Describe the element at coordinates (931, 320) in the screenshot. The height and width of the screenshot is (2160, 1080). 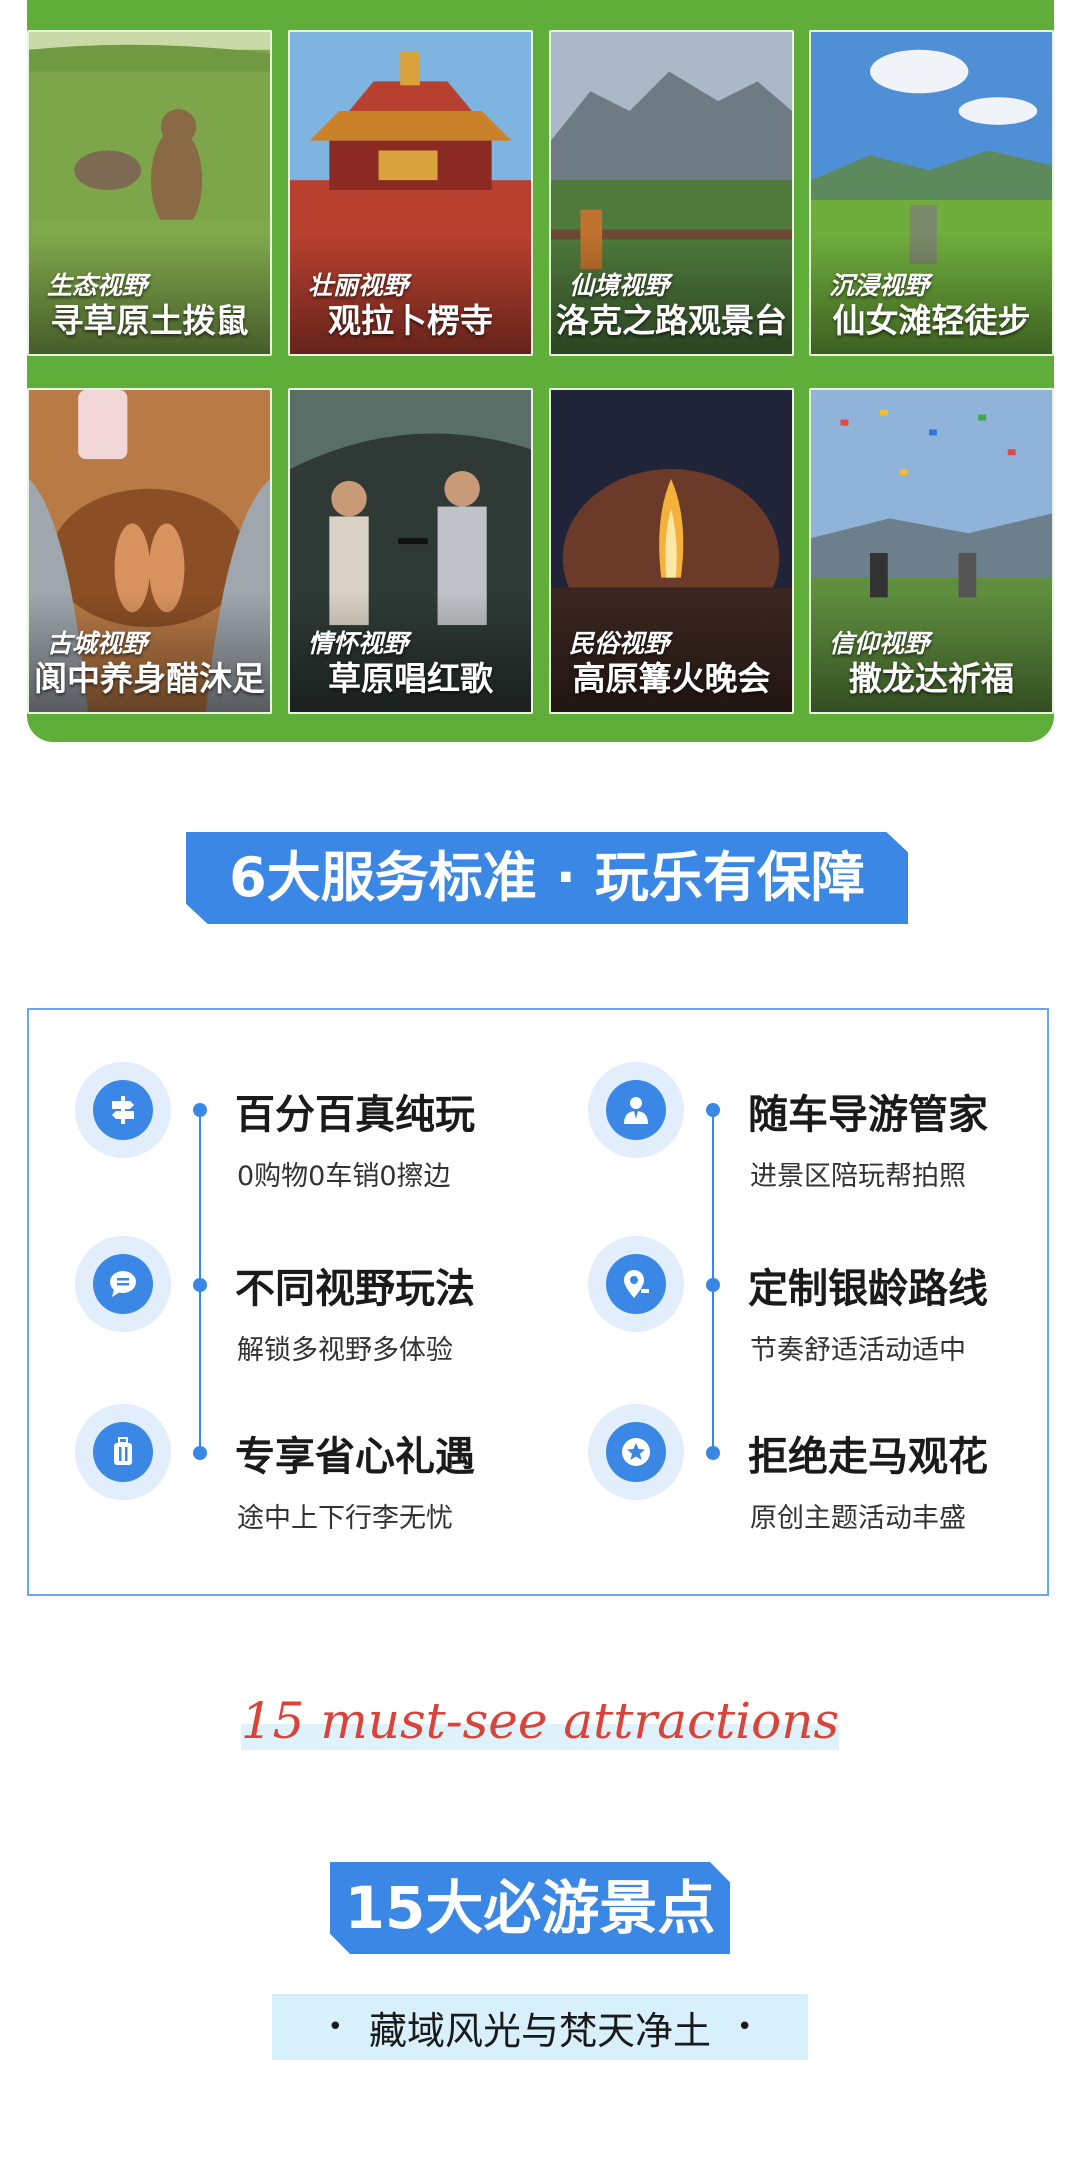
I see `card-name: 仙女滩轻徒步` at that location.